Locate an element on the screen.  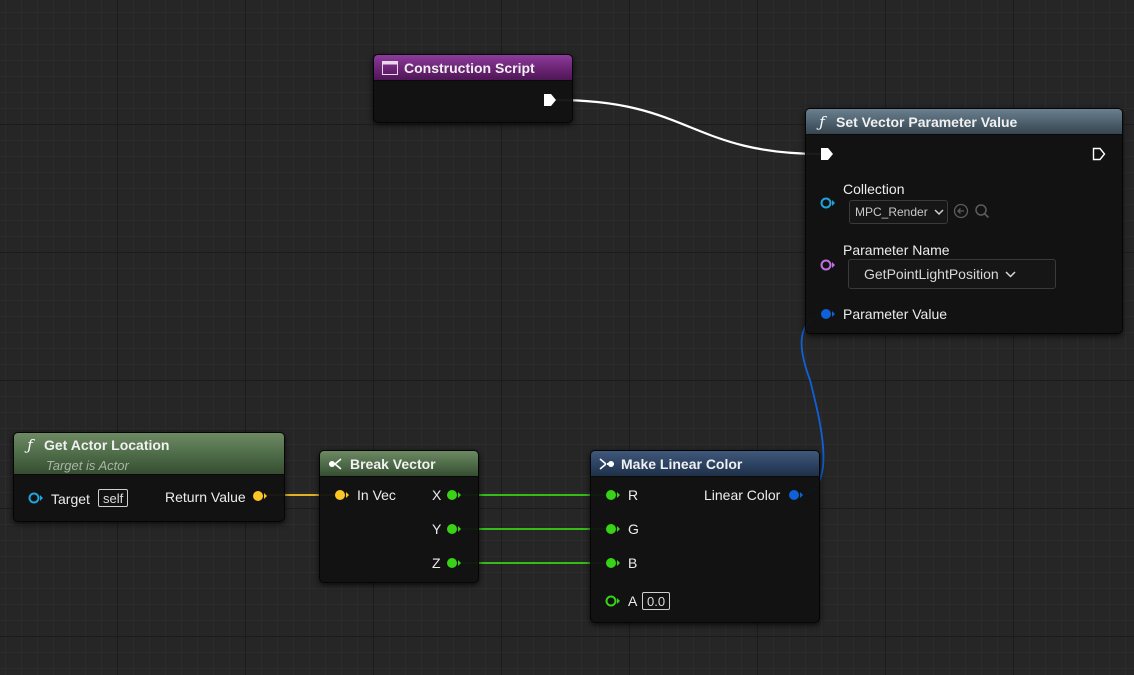
a-value-box: 0.0 is located at coordinates (656, 601).